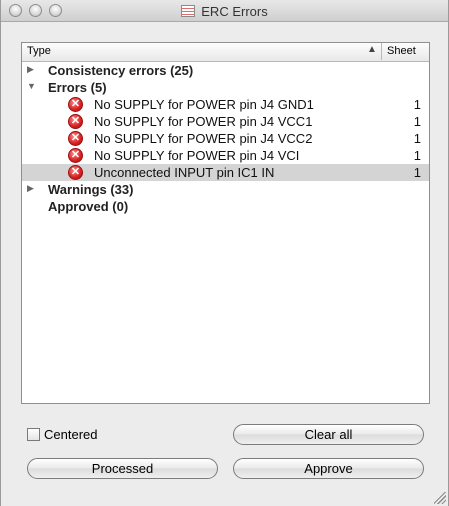 This screenshot has width=449, height=506. Describe the element at coordinates (122, 468) in the screenshot. I see `processed-button: Processed` at that location.